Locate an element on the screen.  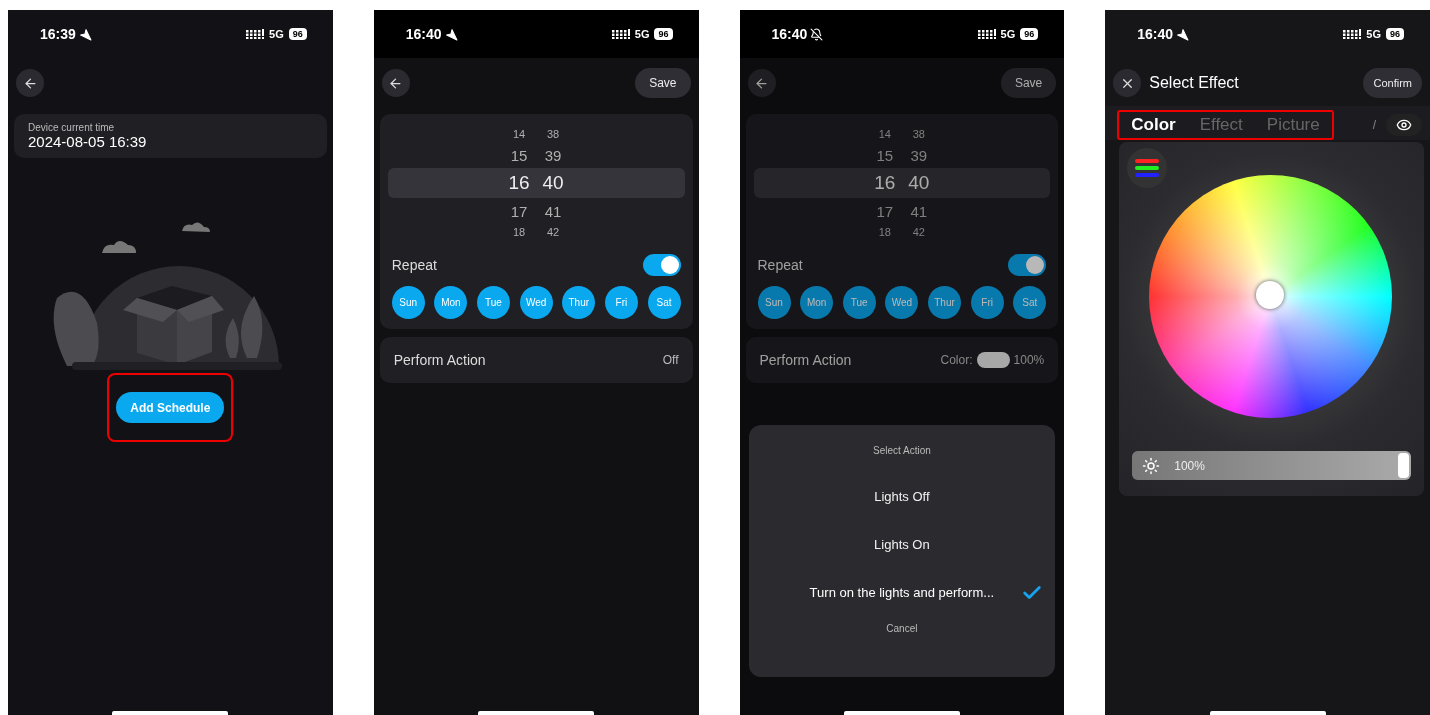
action-option: Lights On is located at coordinates (902, 544).